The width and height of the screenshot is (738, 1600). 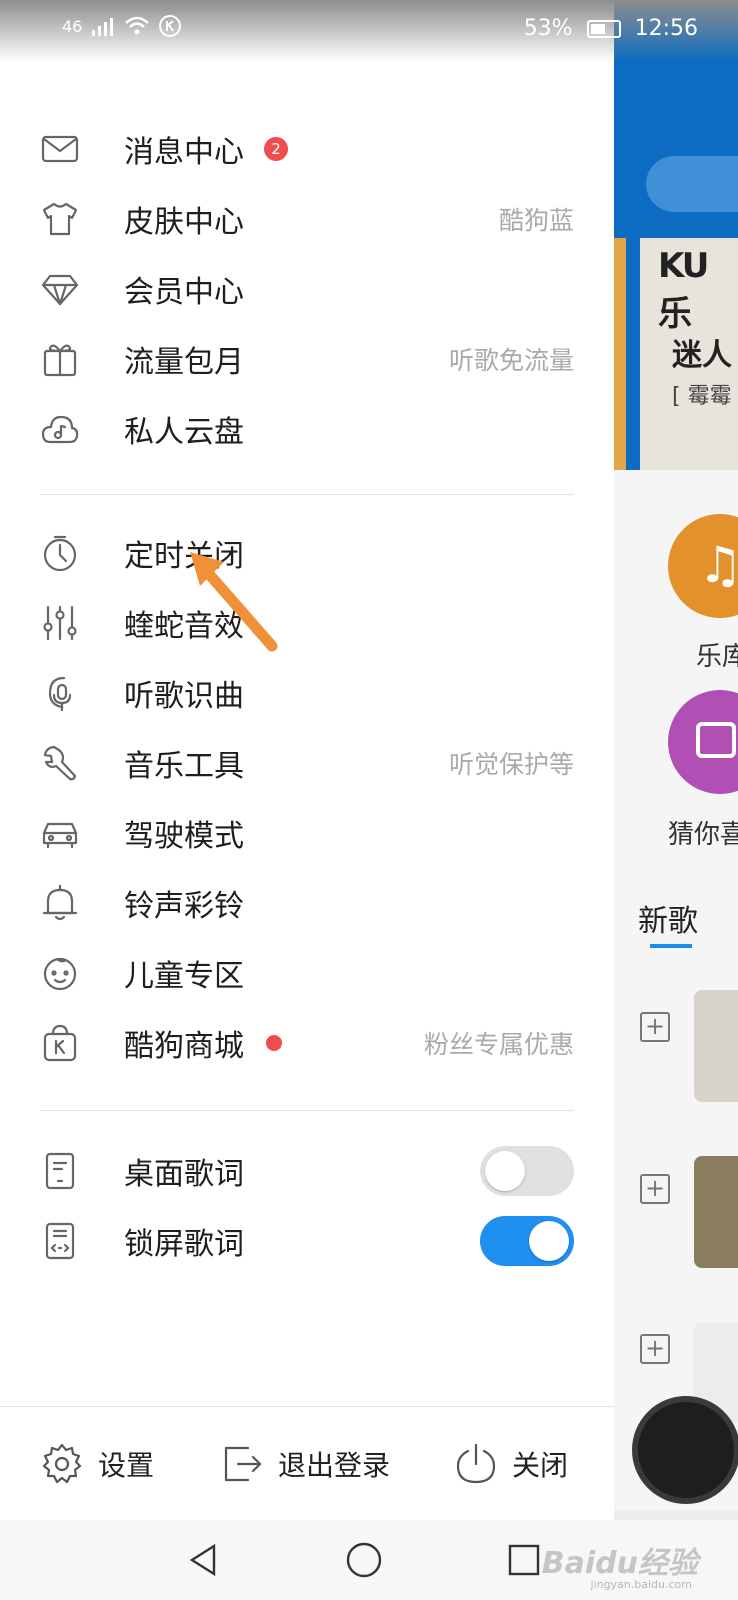 I want to click on menu-label: 皮肤中心, so click(x=184, y=222).